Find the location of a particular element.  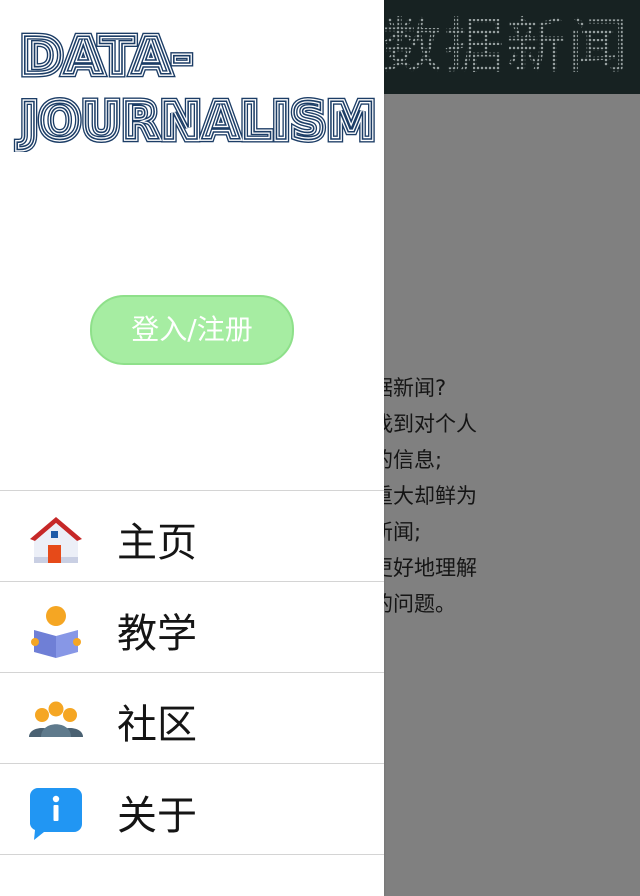

login-register-button: 登入/注册 is located at coordinates (192, 330).